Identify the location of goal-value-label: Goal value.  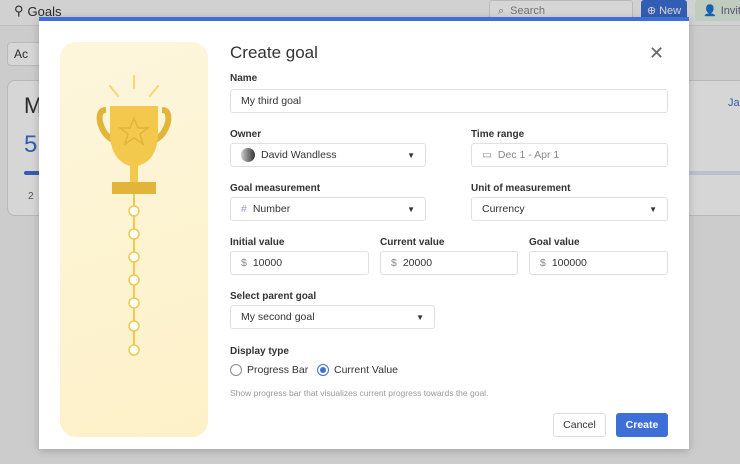
(554, 242).